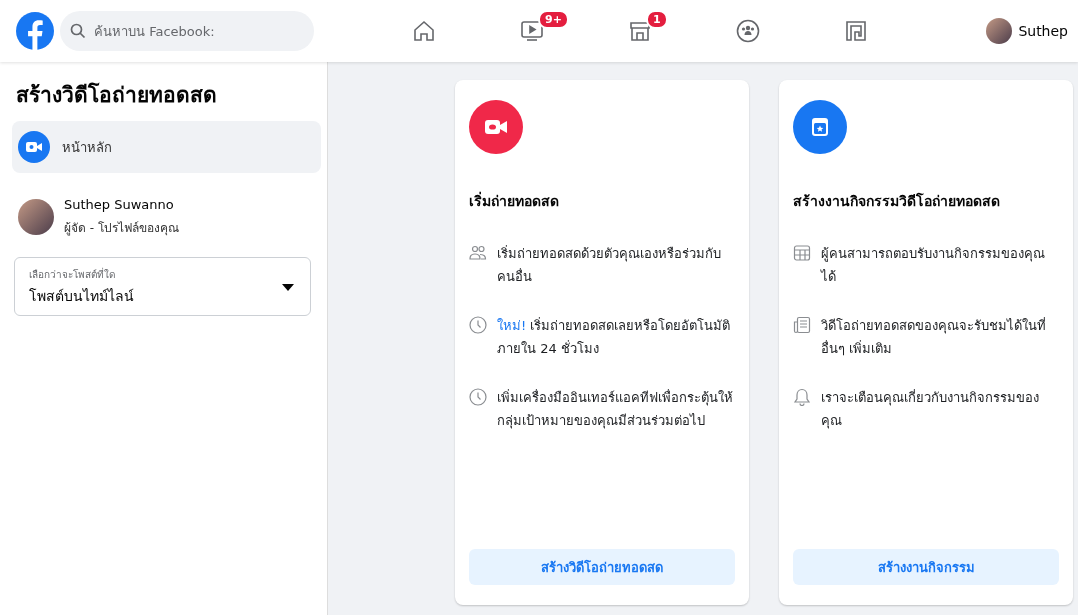 This screenshot has width=1078, height=615. What do you see at coordinates (162, 286) in the screenshot?
I see `post-location-dropdown: เลือกว่าจะโพสต์ที่ใด โพสต์บนไทม์ไลน์` at bounding box center [162, 286].